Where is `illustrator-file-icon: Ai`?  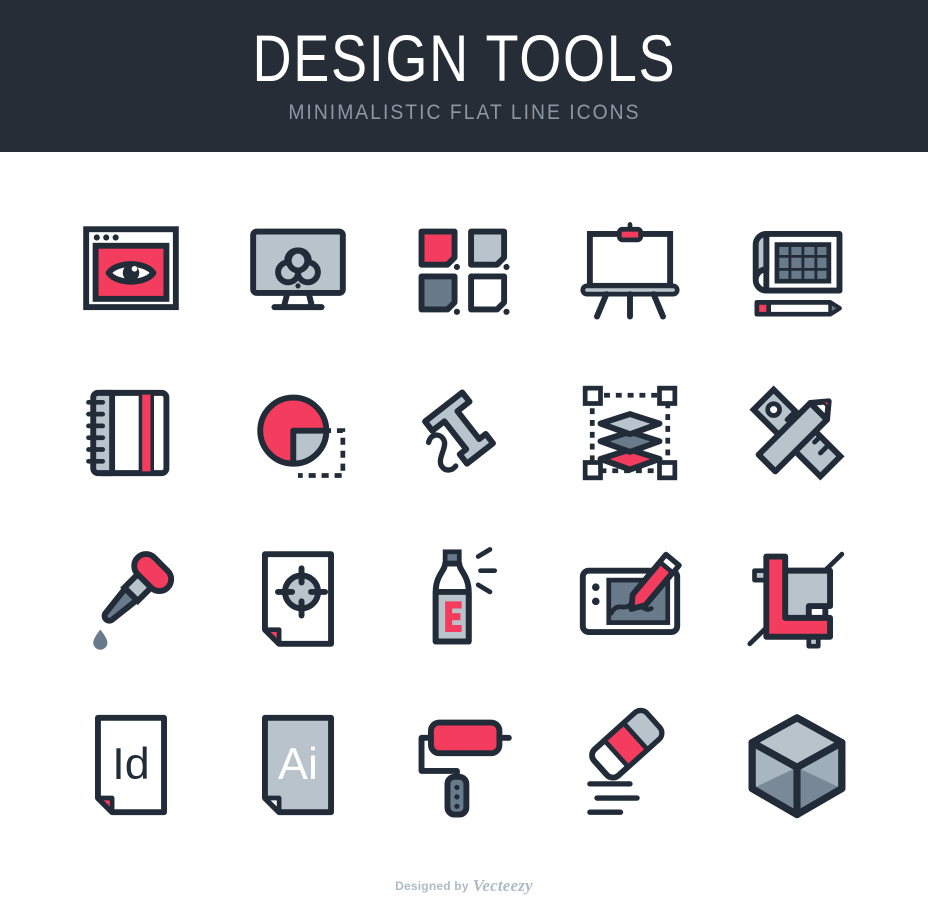
illustrator-file-icon: Ai is located at coordinates (298, 765).